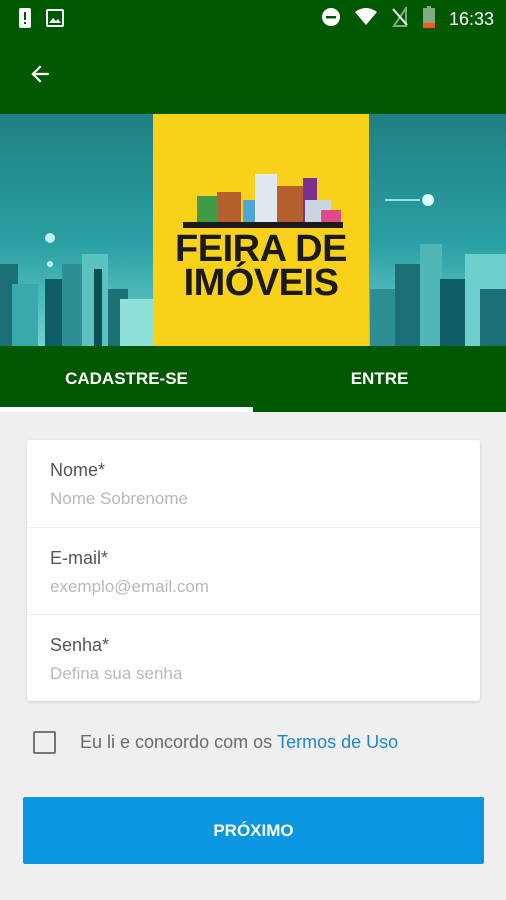  What do you see at coordinates (176, 741) in the screenshot?
I see `terms-text: Eu li e concordo com os` at bounding box center [176, 741].